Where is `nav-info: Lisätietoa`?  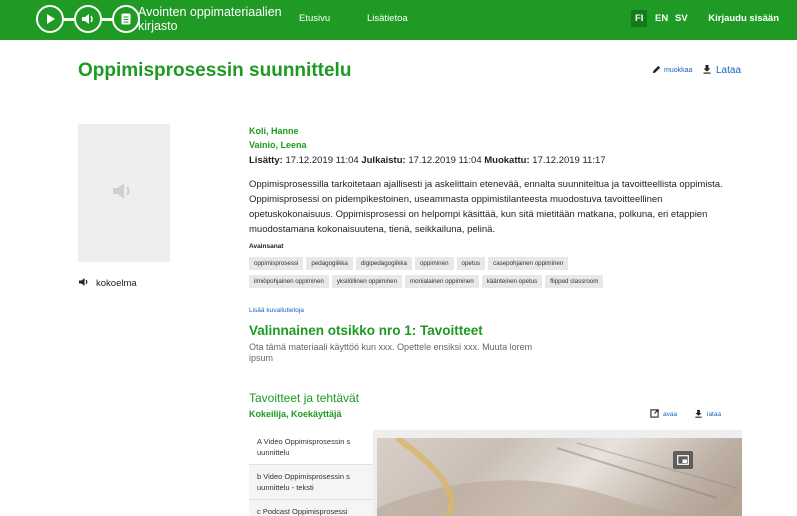
nav-info: Lisätietoa is located at coordinates (387, 18).